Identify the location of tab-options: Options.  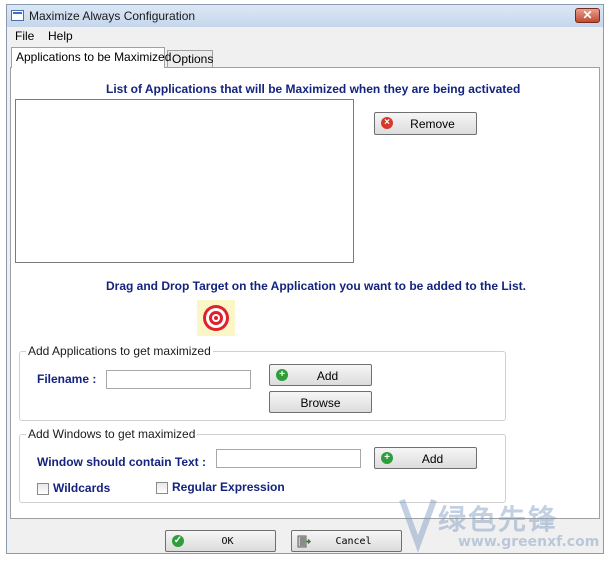
(190, 58).